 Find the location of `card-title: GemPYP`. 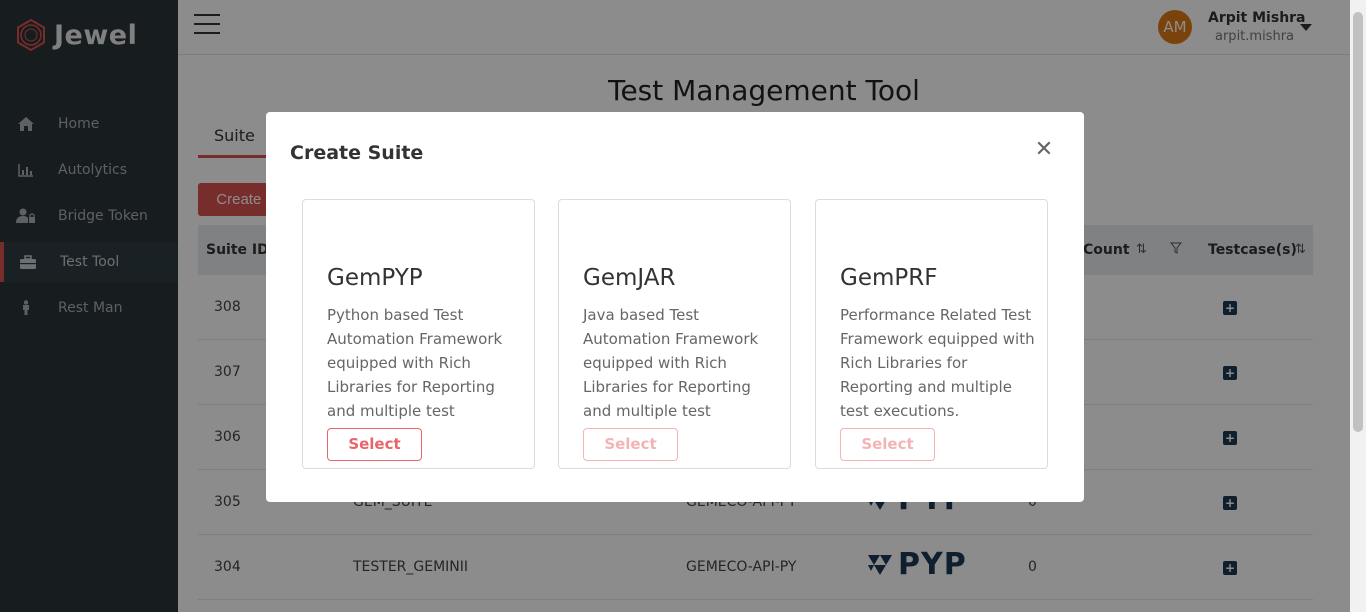

card-title: GemPYP is located at coordinates (375, 278).